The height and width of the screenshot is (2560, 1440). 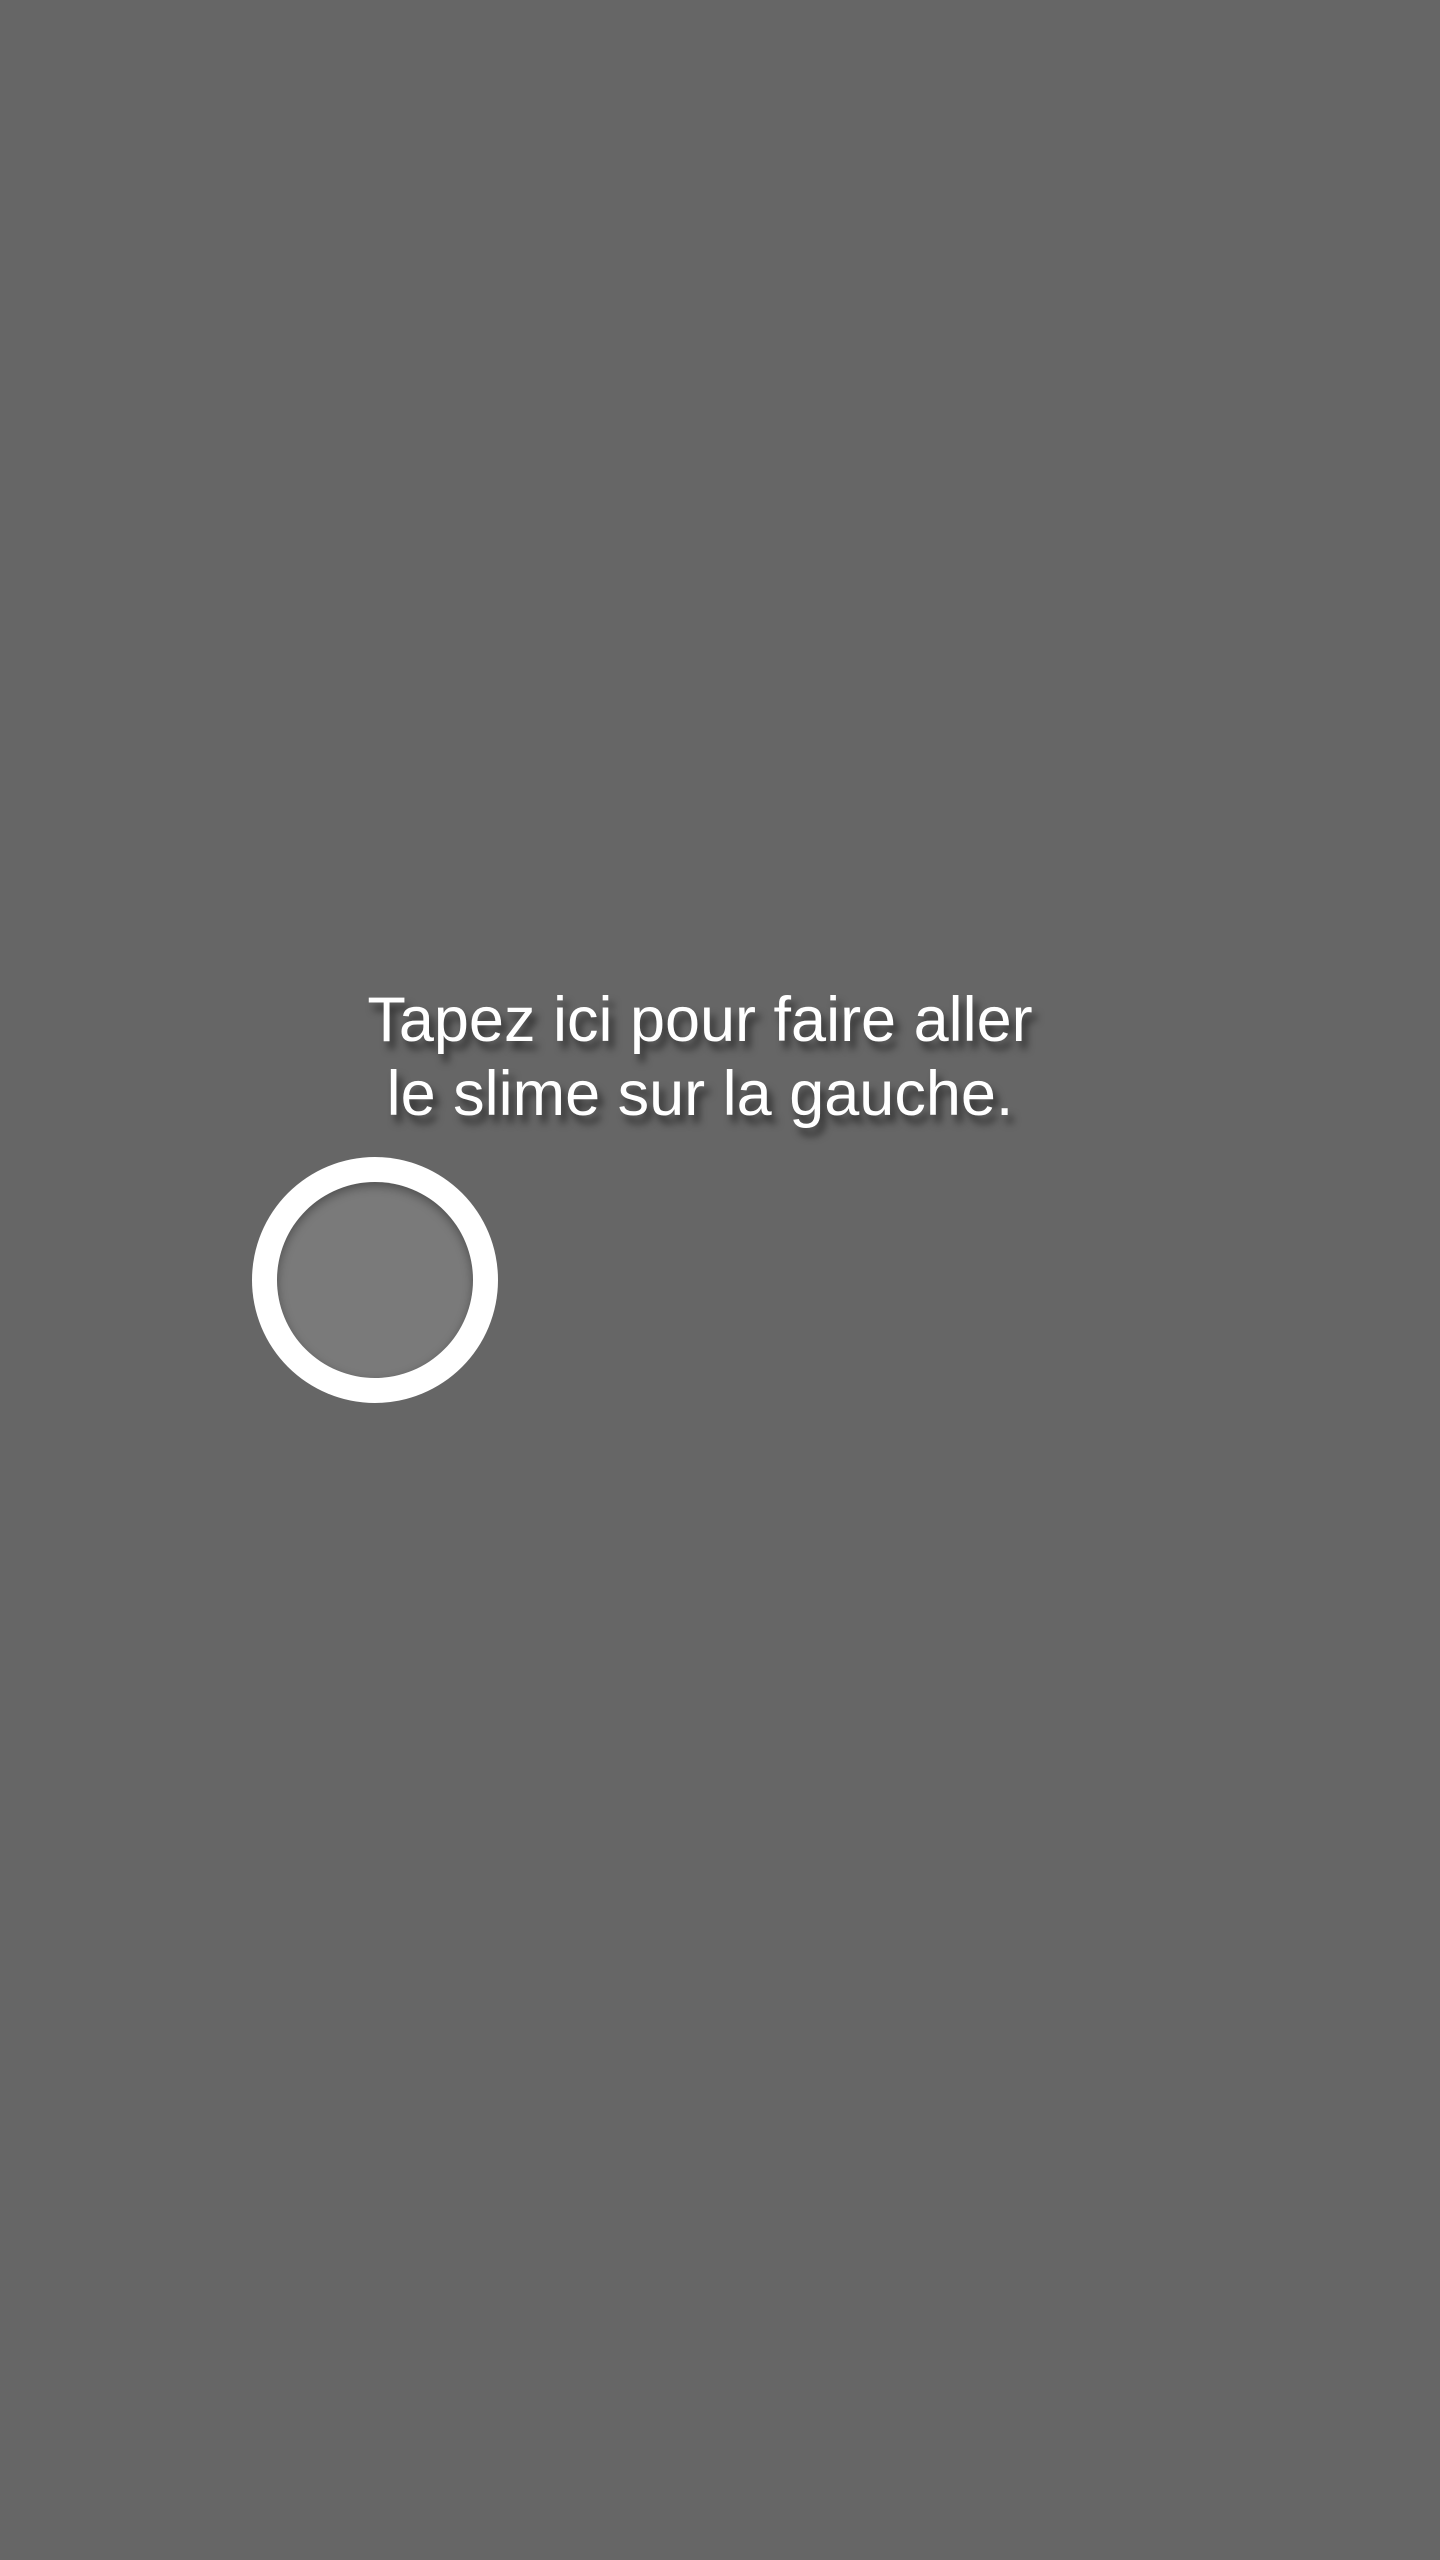 What do you see at coordinates (700, 1020) in the screenshot?
I see `instruction-line-1: Tapez ici pour faire aller` at bounding box center [700, 1020].